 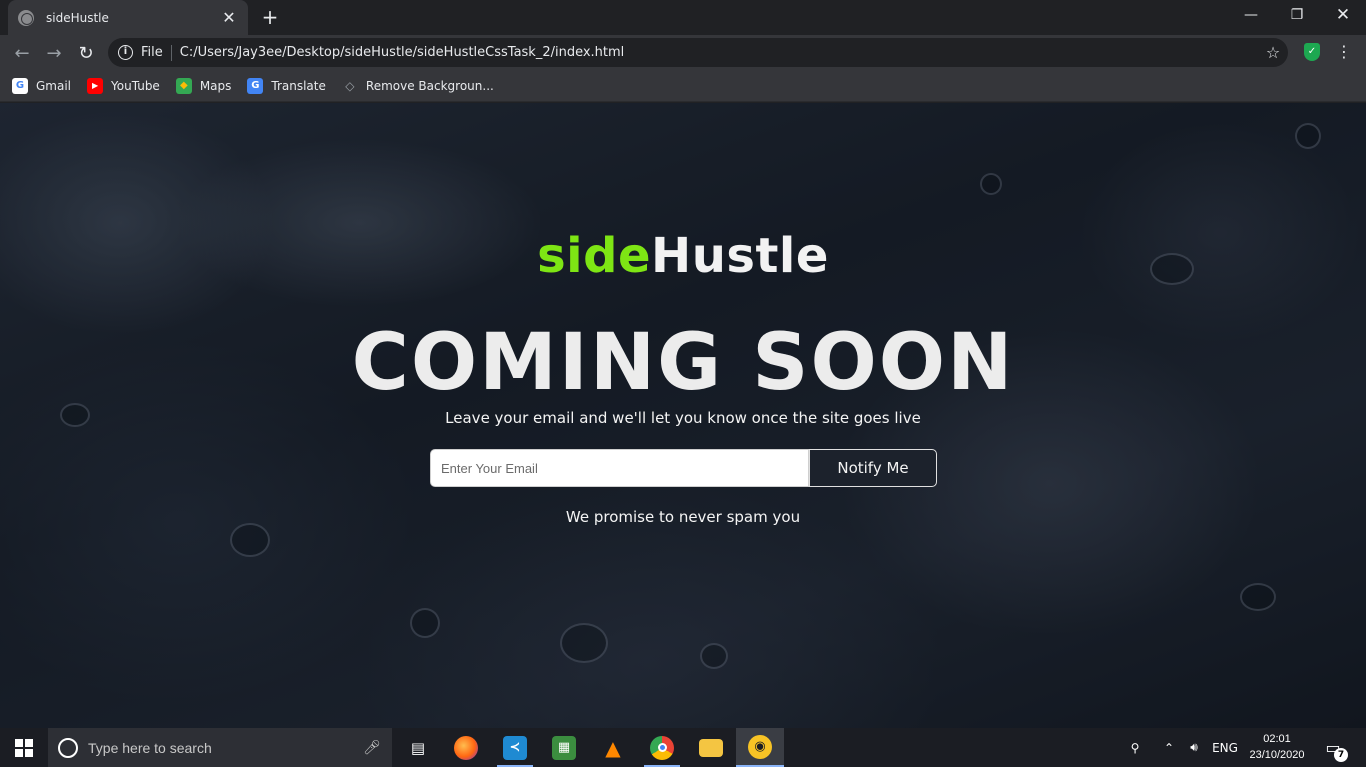 I want to click on bookmark-label: Translate, so click(x=298, y=85).